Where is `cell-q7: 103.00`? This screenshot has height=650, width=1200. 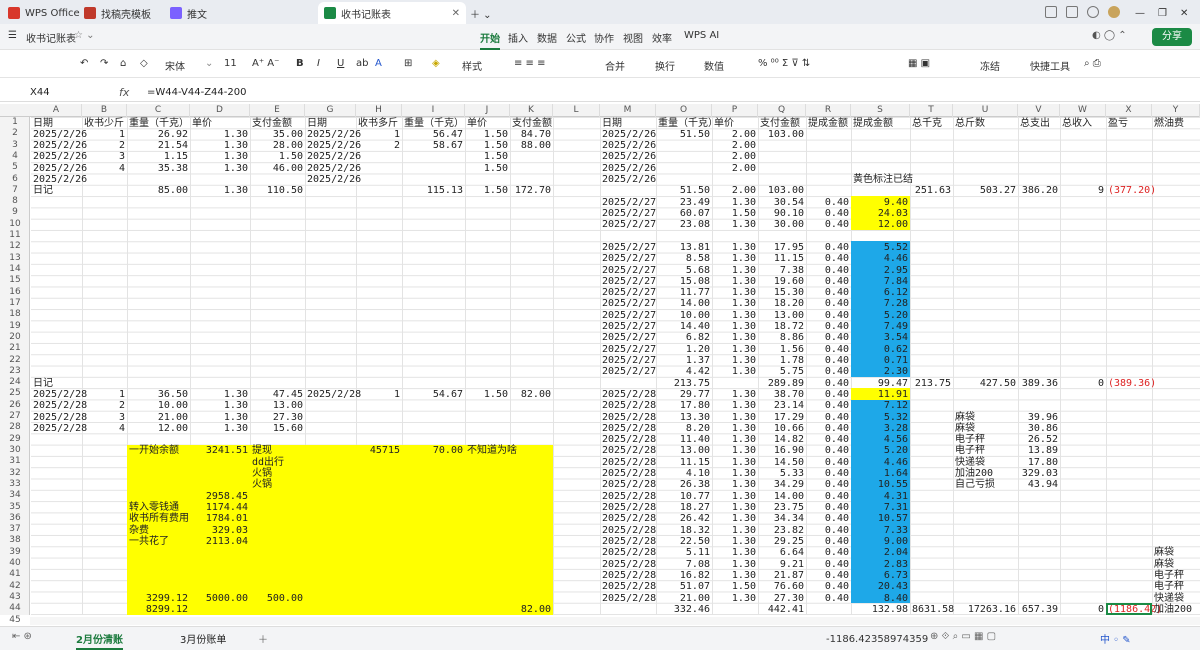 cell-q7: 103.00 is located at coordinates (782, 190).